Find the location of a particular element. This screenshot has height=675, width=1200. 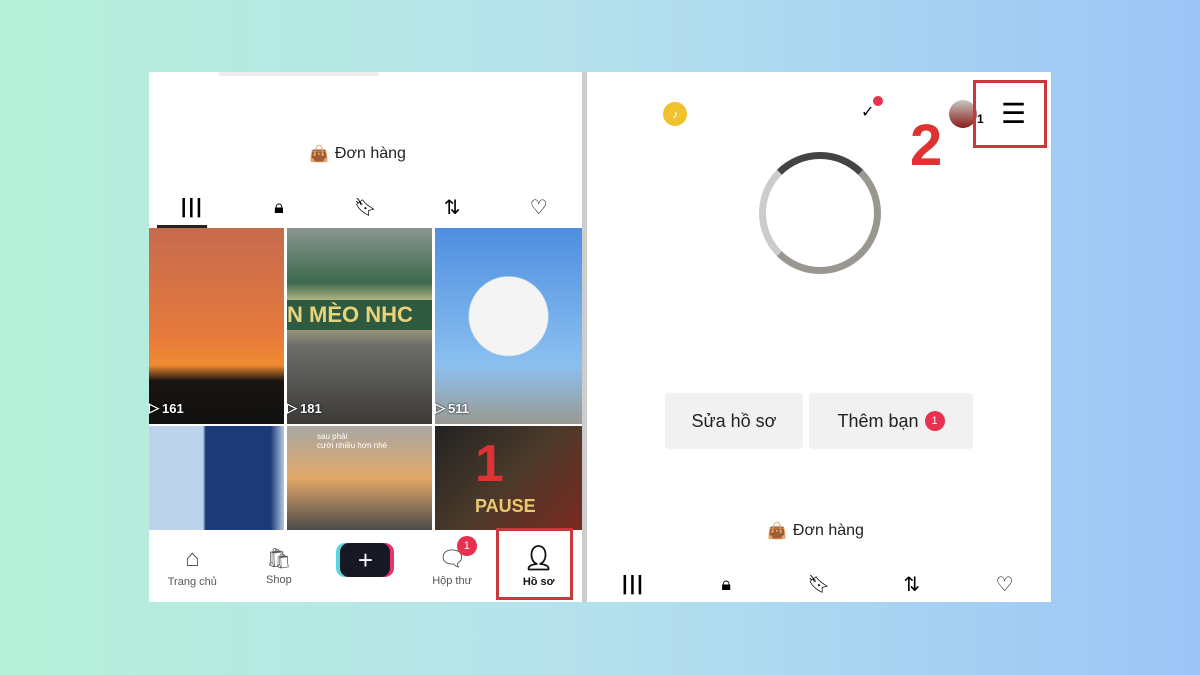

nav-shop: 🛍︎ Shop is located at coordinates (279, 566).